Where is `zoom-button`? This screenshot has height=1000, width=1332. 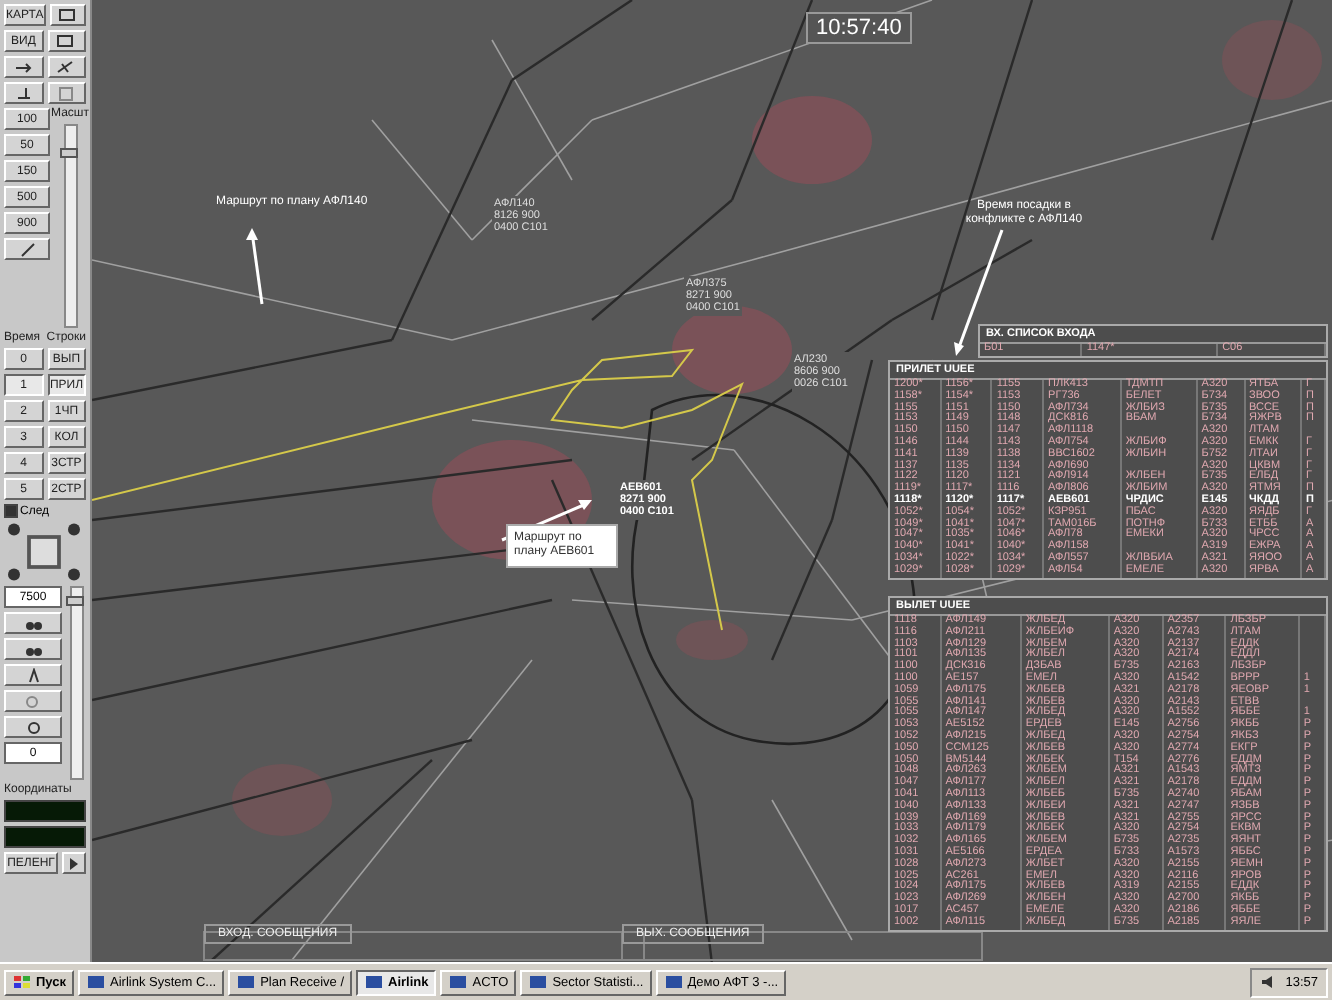 zoom-button is located at coordinates (27, 249).